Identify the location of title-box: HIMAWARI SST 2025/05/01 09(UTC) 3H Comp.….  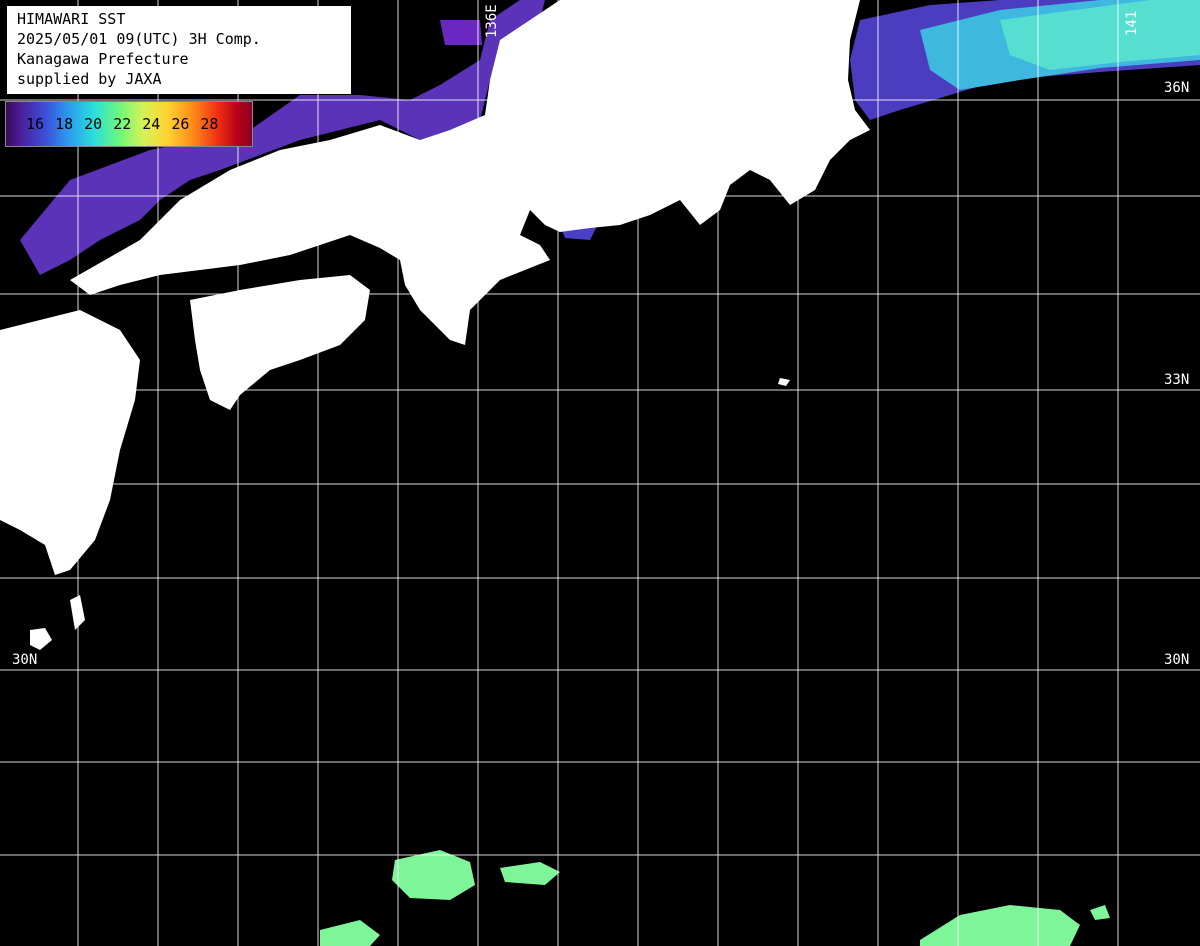
(179, 50).